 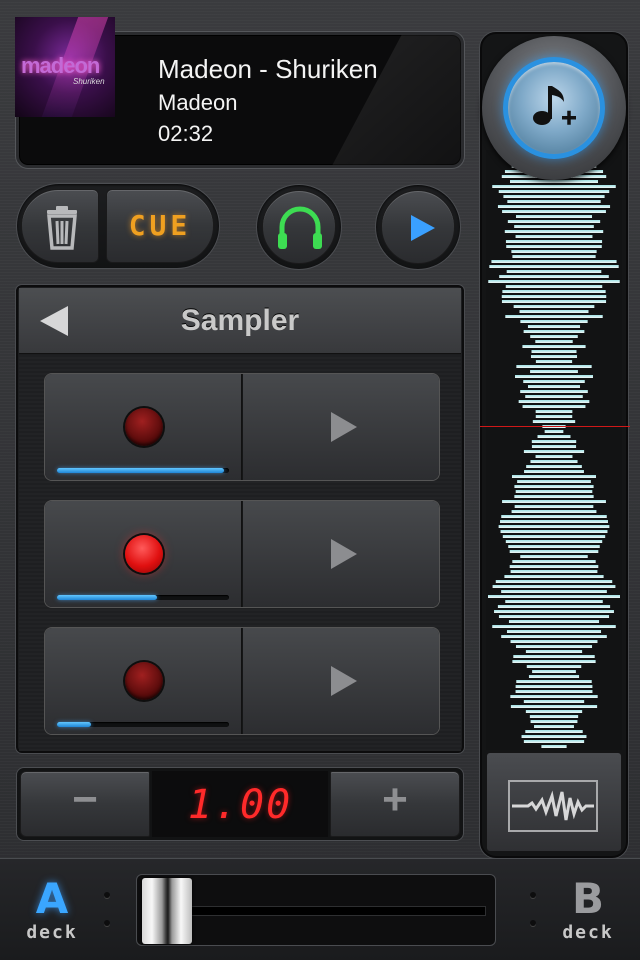 I want to click on trash-button, so click(x=60, y=226).